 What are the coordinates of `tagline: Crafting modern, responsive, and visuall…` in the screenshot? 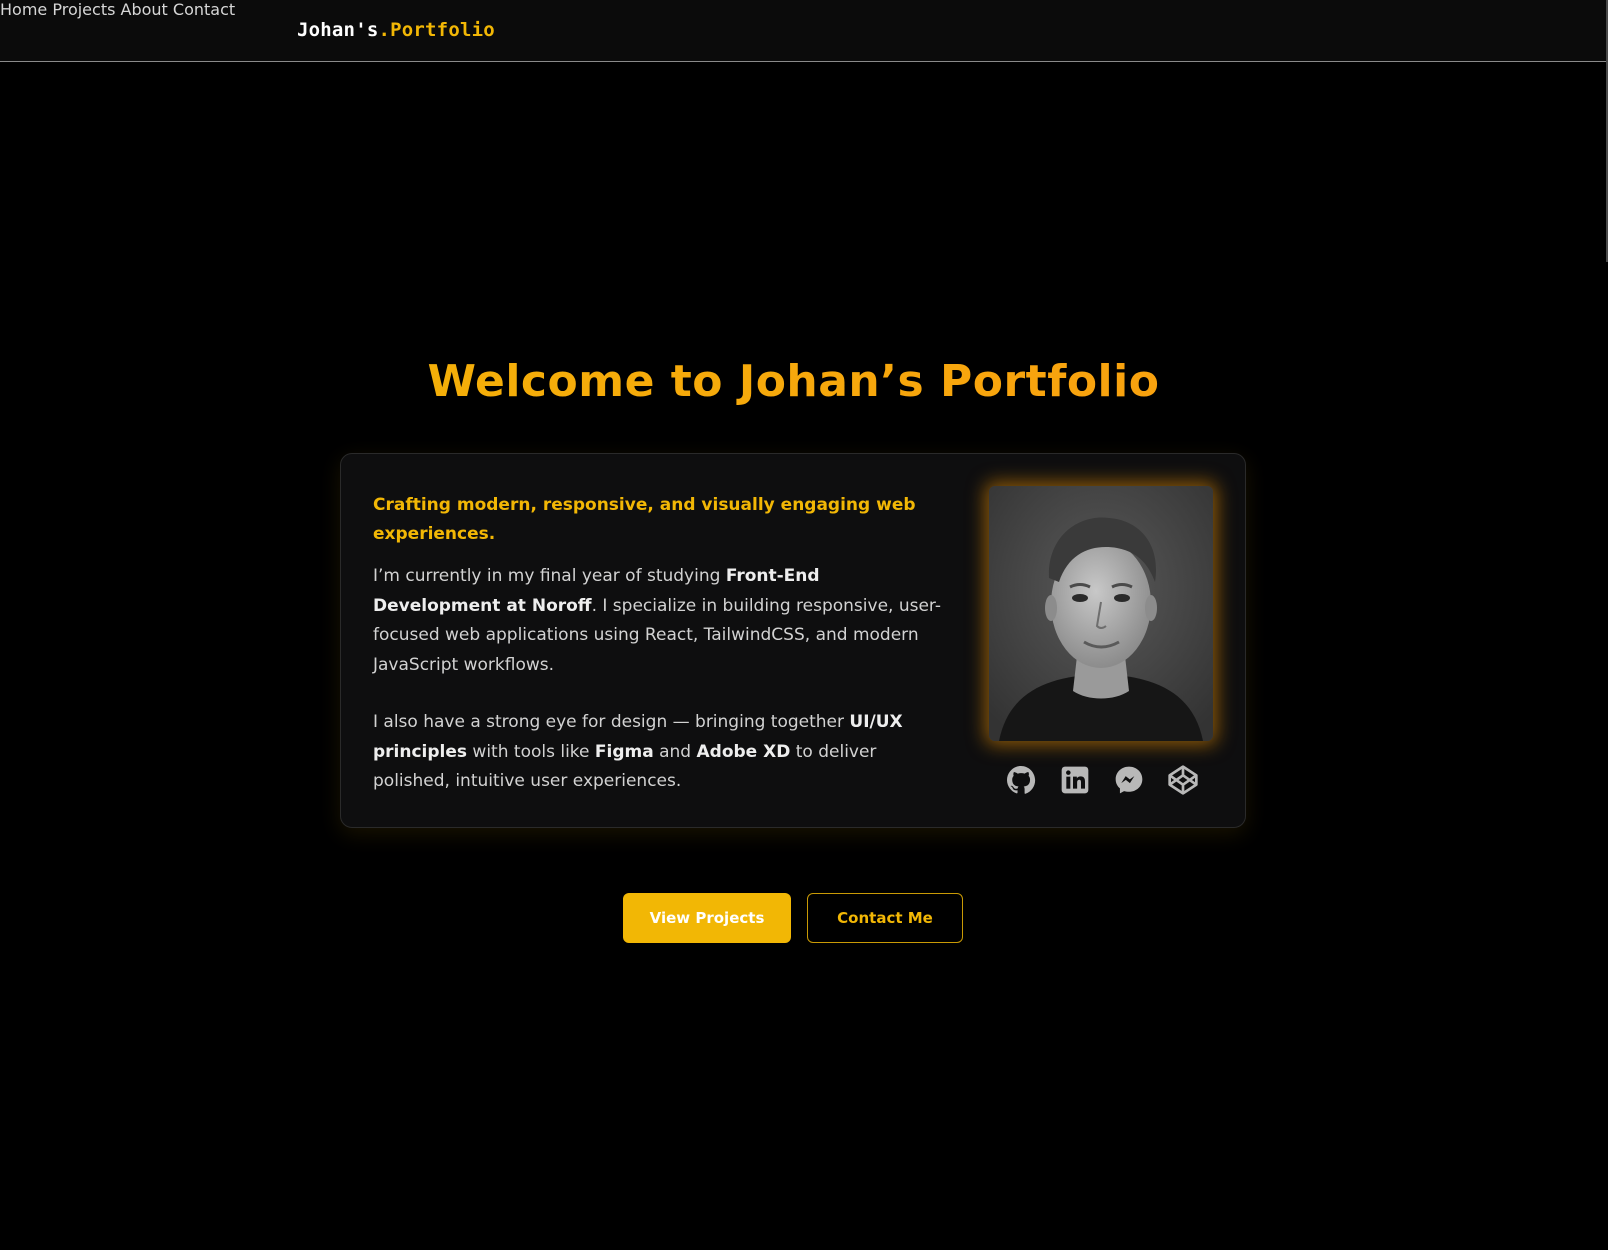 It's located at (644, 519).